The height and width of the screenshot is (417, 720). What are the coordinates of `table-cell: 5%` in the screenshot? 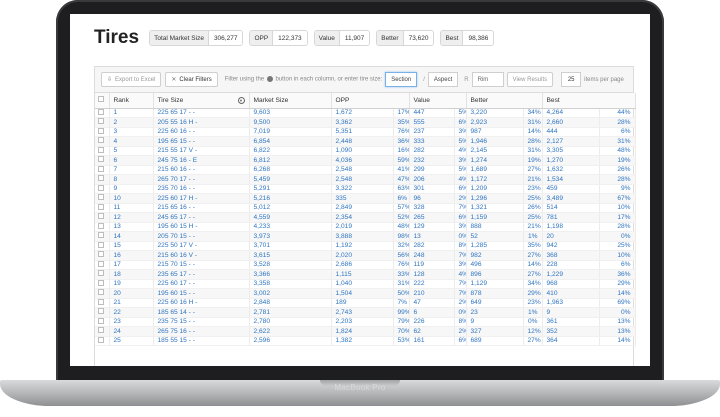 It's located at (460, 113).